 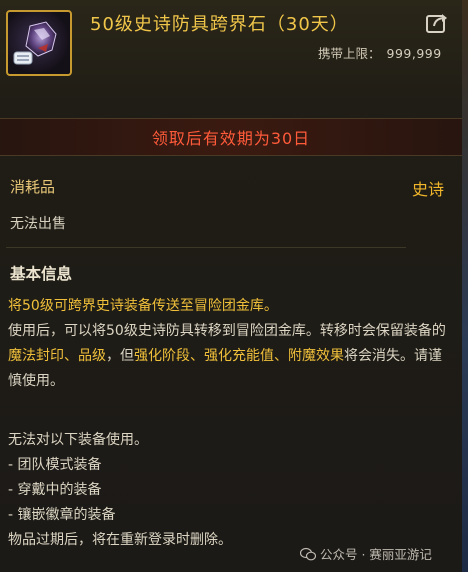 I want to click on divider, so click(x=206, y=247).